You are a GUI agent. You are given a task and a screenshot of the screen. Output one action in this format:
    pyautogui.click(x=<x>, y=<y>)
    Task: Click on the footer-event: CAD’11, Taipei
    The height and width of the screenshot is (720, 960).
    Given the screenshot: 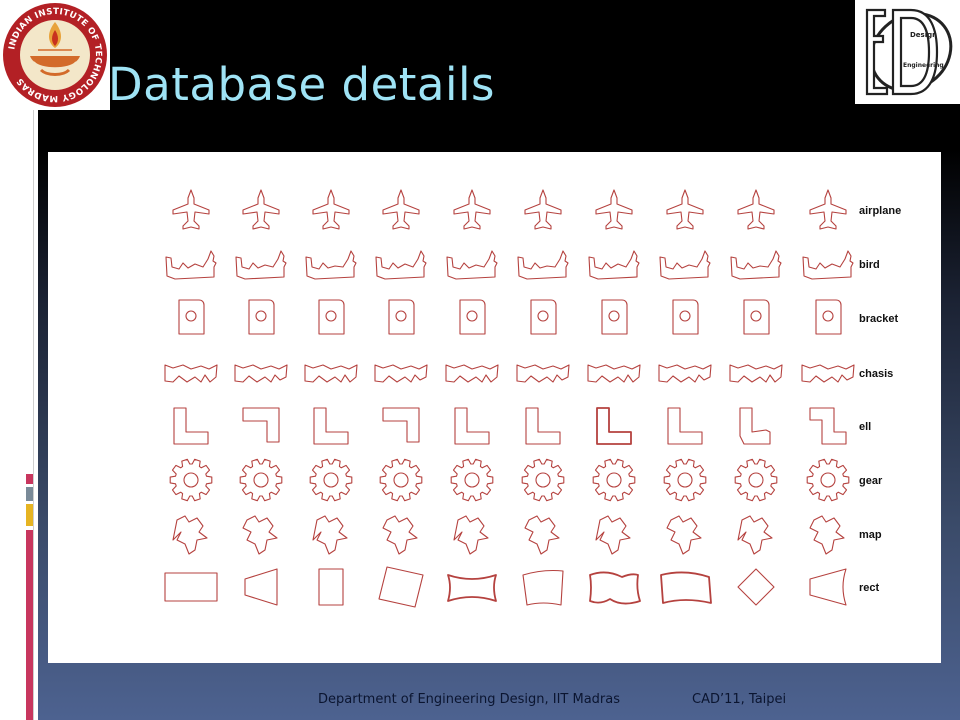 What is the action you would take?
    pyautogui.click(x=739, y=699)
    